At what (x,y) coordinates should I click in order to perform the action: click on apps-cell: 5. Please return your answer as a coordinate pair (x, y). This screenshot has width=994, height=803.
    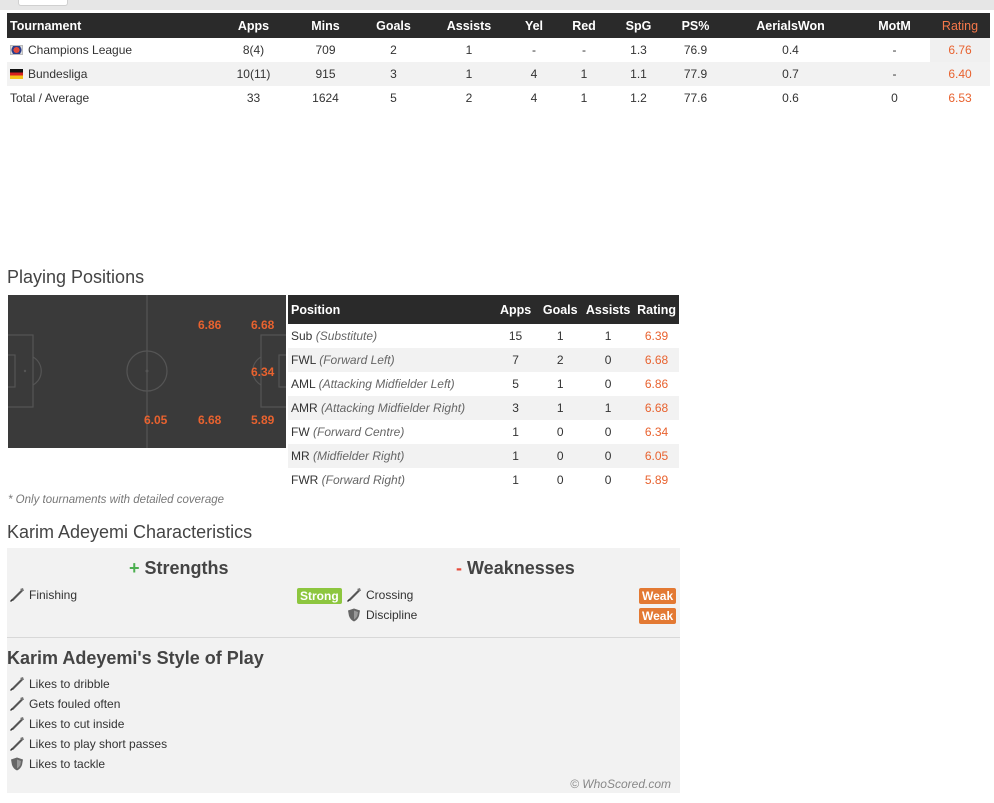
    Looking at the image, I should click on (515, 384).